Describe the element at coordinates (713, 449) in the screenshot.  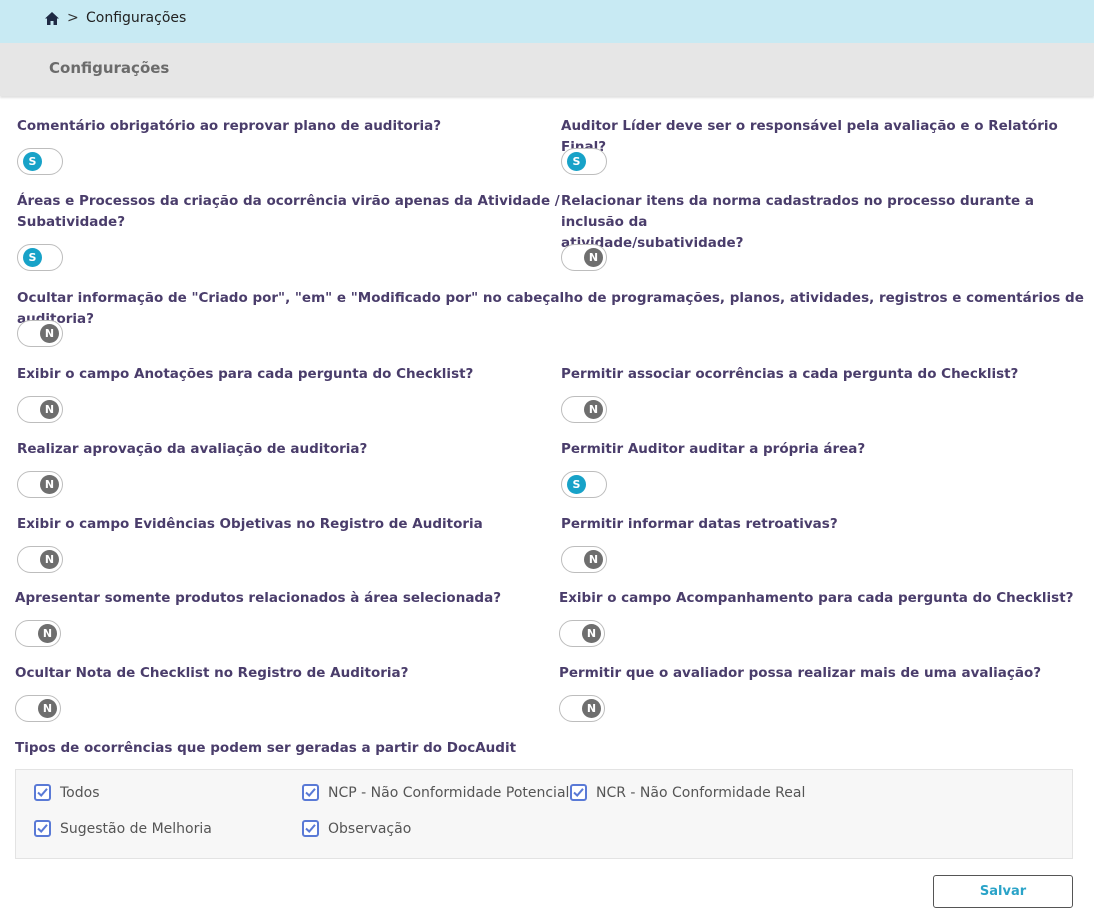
I see `setting-question: Permitir Auditor auditar a própria área?` at that location.